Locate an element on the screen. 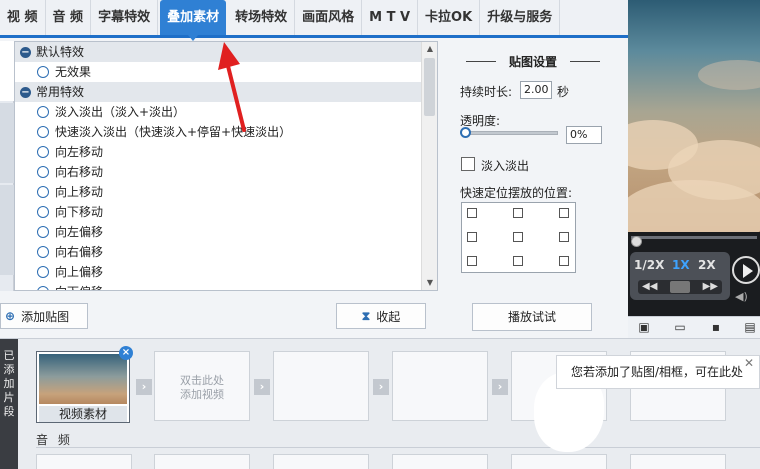 This screenshot has width=760, height=469. video-clip: 视频素材 is located at coordinates (83, 387).